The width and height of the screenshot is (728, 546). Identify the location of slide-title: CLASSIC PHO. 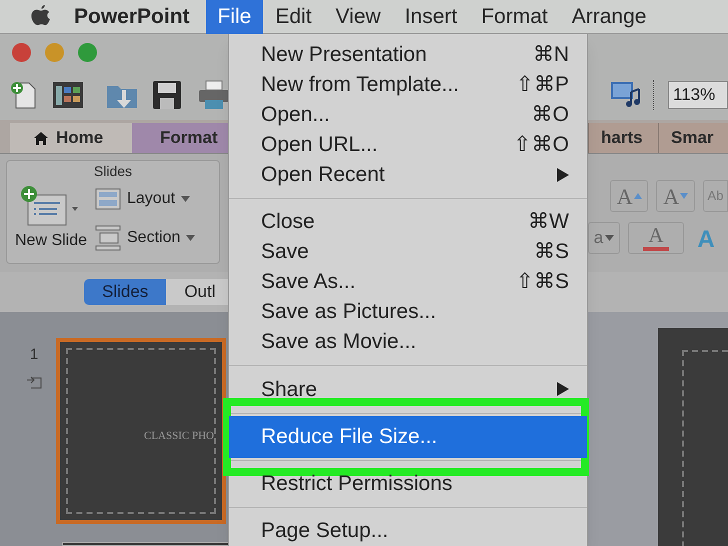
(179, 436).